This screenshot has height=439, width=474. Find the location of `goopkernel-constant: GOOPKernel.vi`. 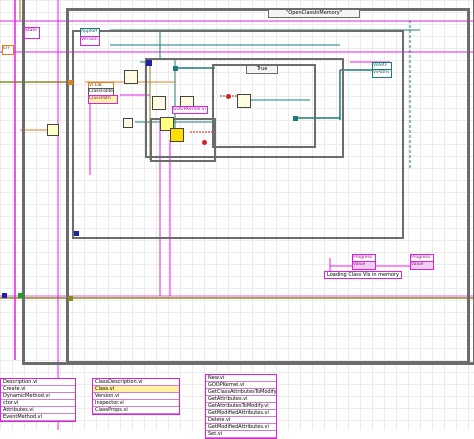

goopkernel-constant: GOOPKernel.vi is located at coordinates (190, 110).